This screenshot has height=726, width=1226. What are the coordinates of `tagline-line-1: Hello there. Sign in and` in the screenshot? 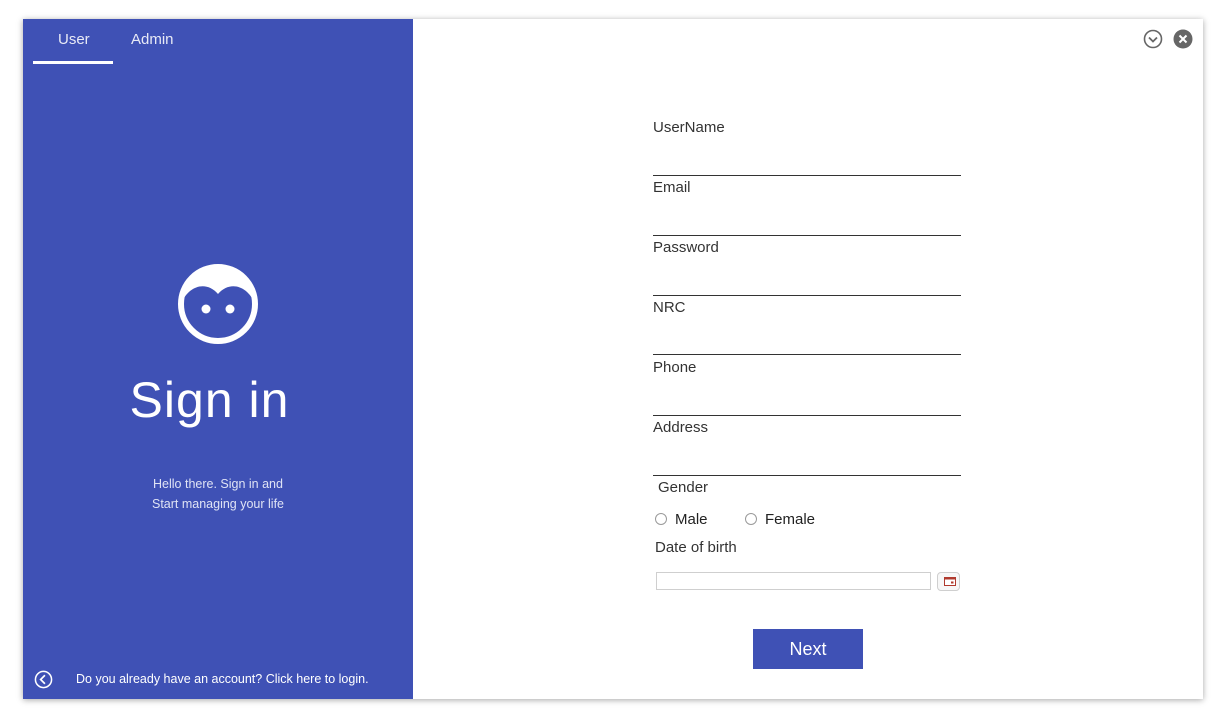 It's located at (218, 484).